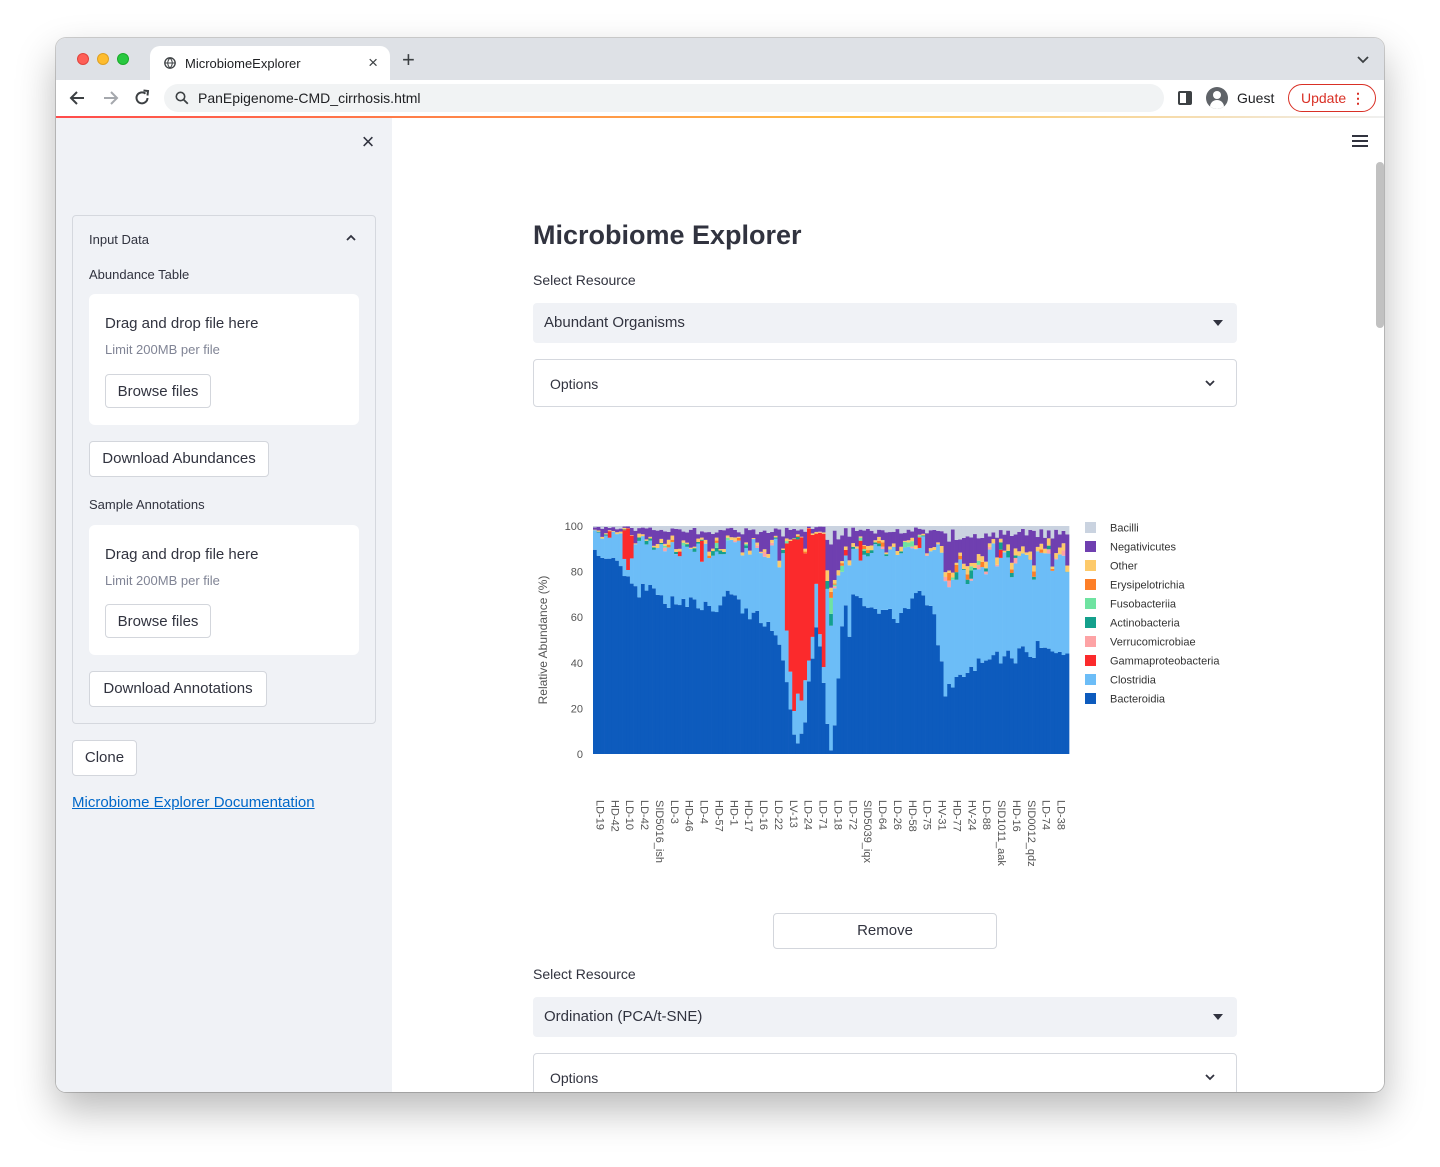 This screenshot has height=1167, width=1440. Describe the element at coordinates (1185, 98) in the screenshot. I see `side-panel-icon` at that location.